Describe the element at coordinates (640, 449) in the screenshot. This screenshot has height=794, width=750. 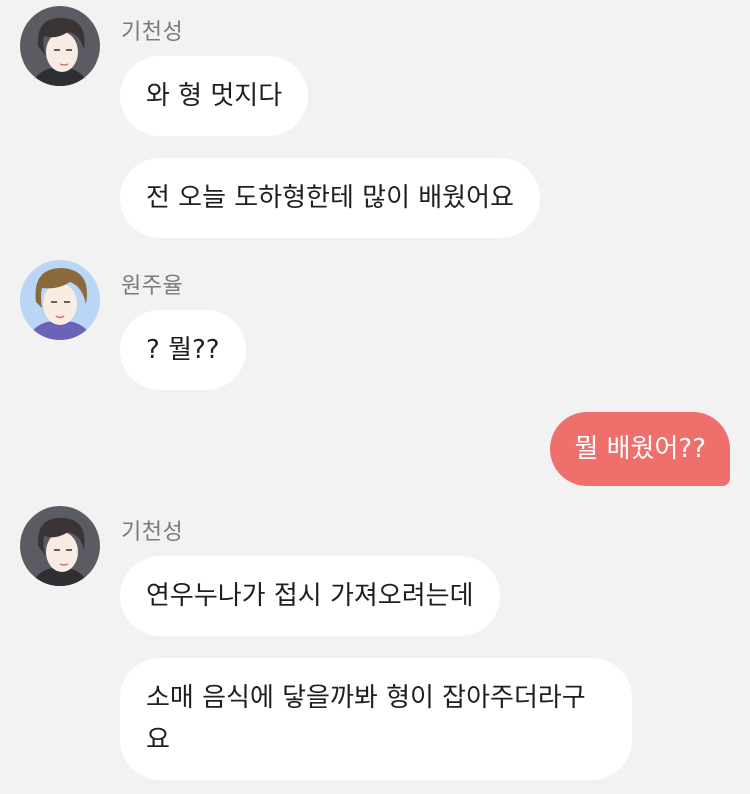
I see `my-message-bubble: 뭘 배웠어??` at that location.